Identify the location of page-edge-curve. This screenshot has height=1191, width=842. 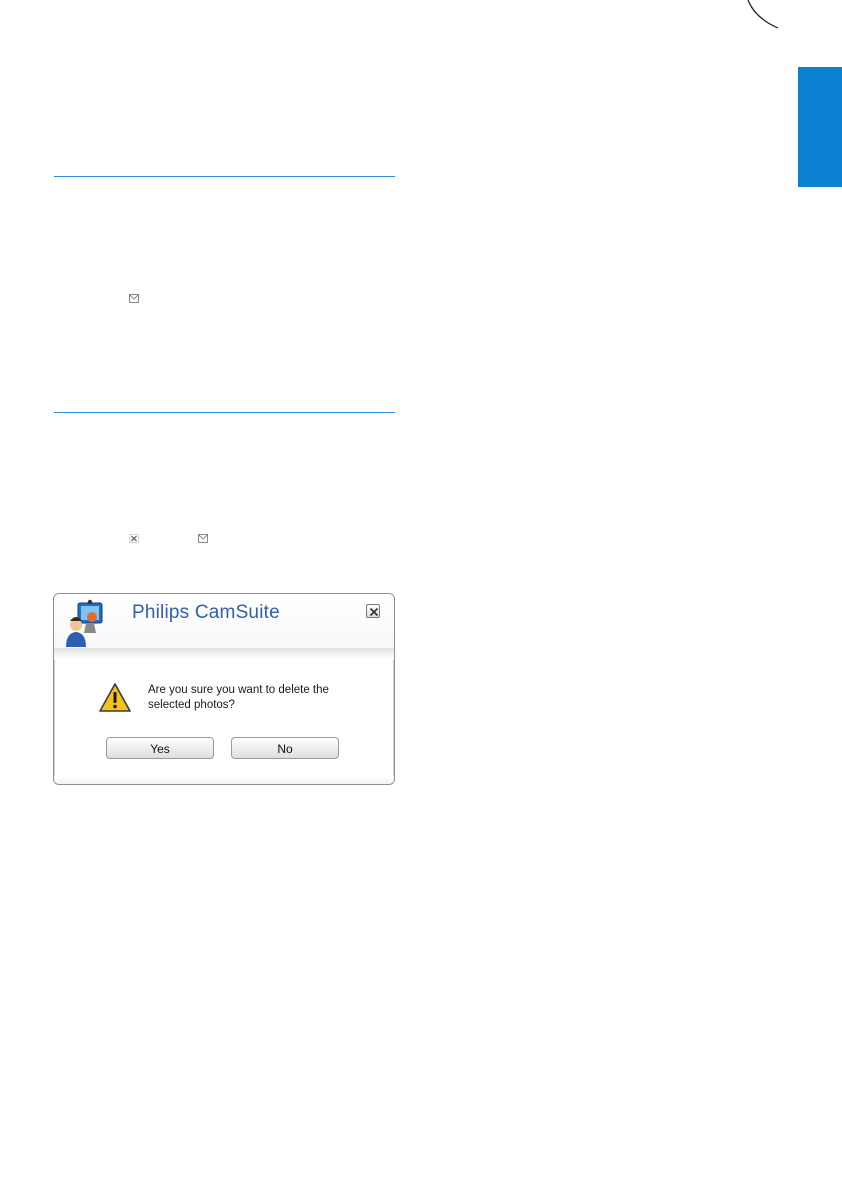
(763, 14).